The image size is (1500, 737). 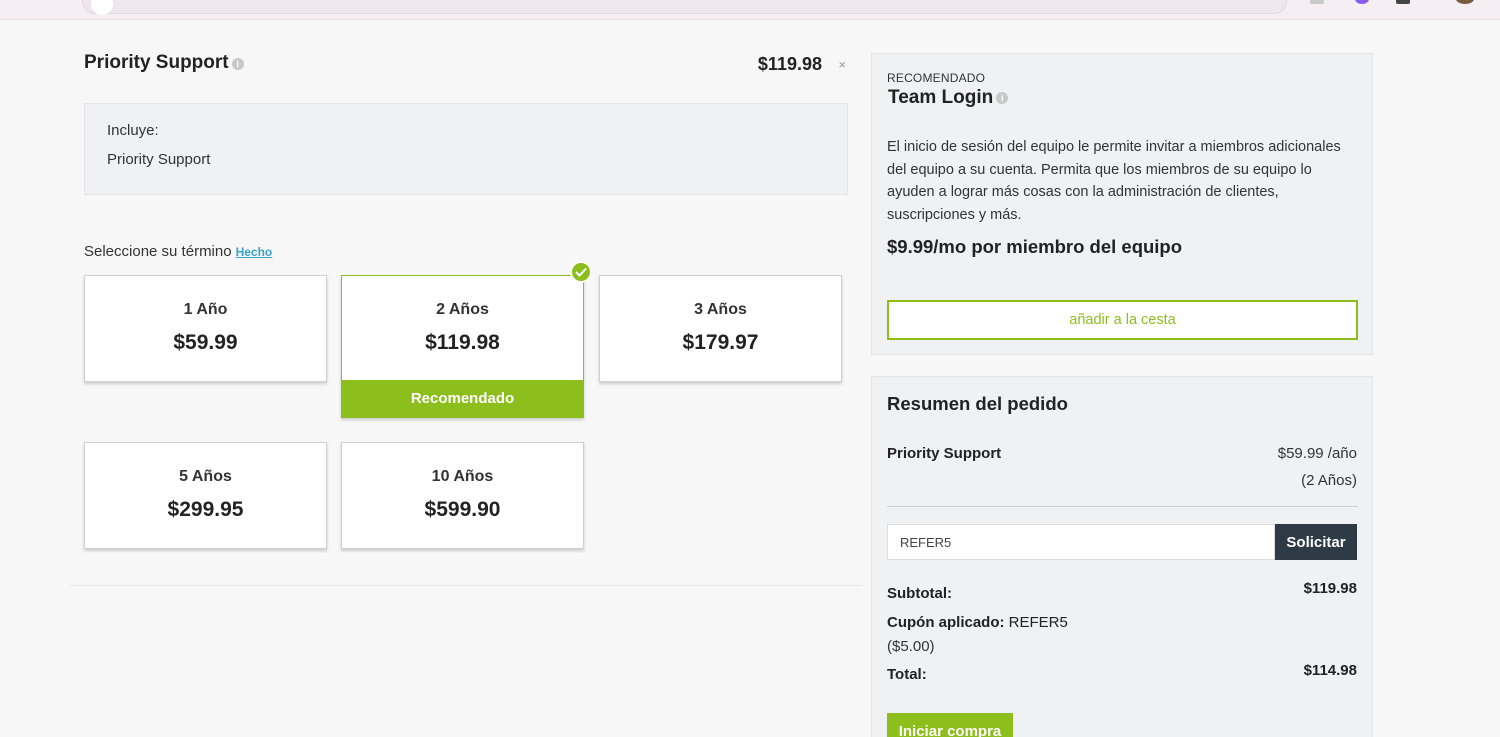 What do you see at coordinates (1317, 453) in the screenshot?
I see `summary-item-price: $59.99 /año` at bounding box center [1317, 453].